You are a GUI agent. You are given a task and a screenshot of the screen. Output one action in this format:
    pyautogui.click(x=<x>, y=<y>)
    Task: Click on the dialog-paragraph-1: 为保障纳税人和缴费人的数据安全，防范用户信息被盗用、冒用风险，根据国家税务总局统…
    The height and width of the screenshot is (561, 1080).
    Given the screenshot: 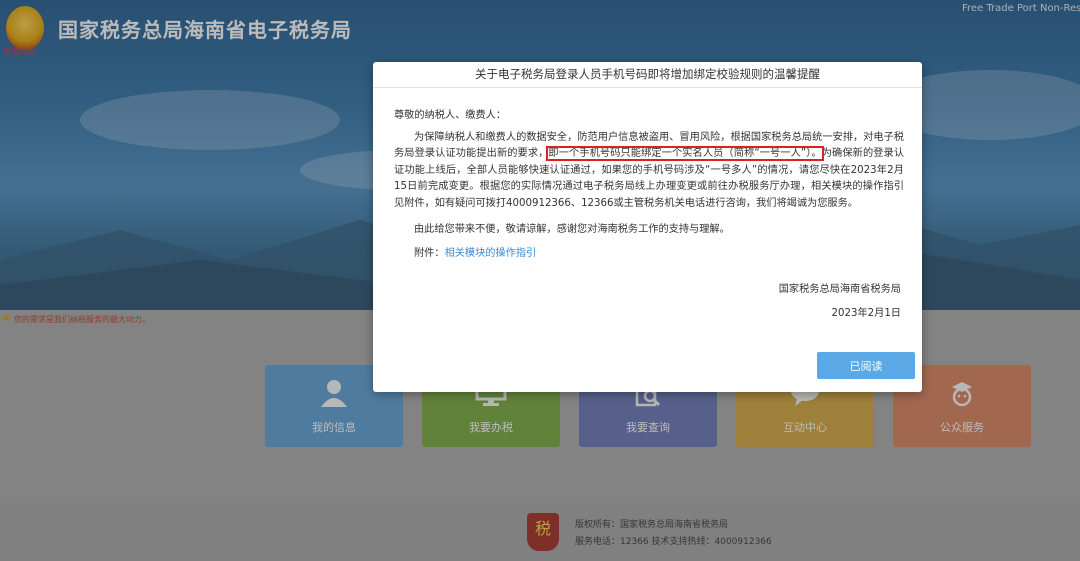 What is the action you would take?
    pyautogui.click(x=649, y=171)
    